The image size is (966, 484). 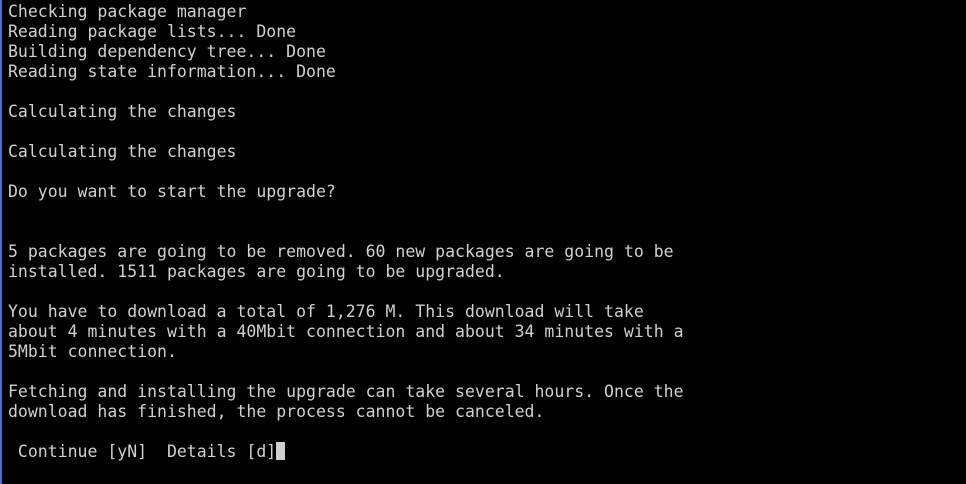 I want to click on text-cursor, so click(x=281, y=451).